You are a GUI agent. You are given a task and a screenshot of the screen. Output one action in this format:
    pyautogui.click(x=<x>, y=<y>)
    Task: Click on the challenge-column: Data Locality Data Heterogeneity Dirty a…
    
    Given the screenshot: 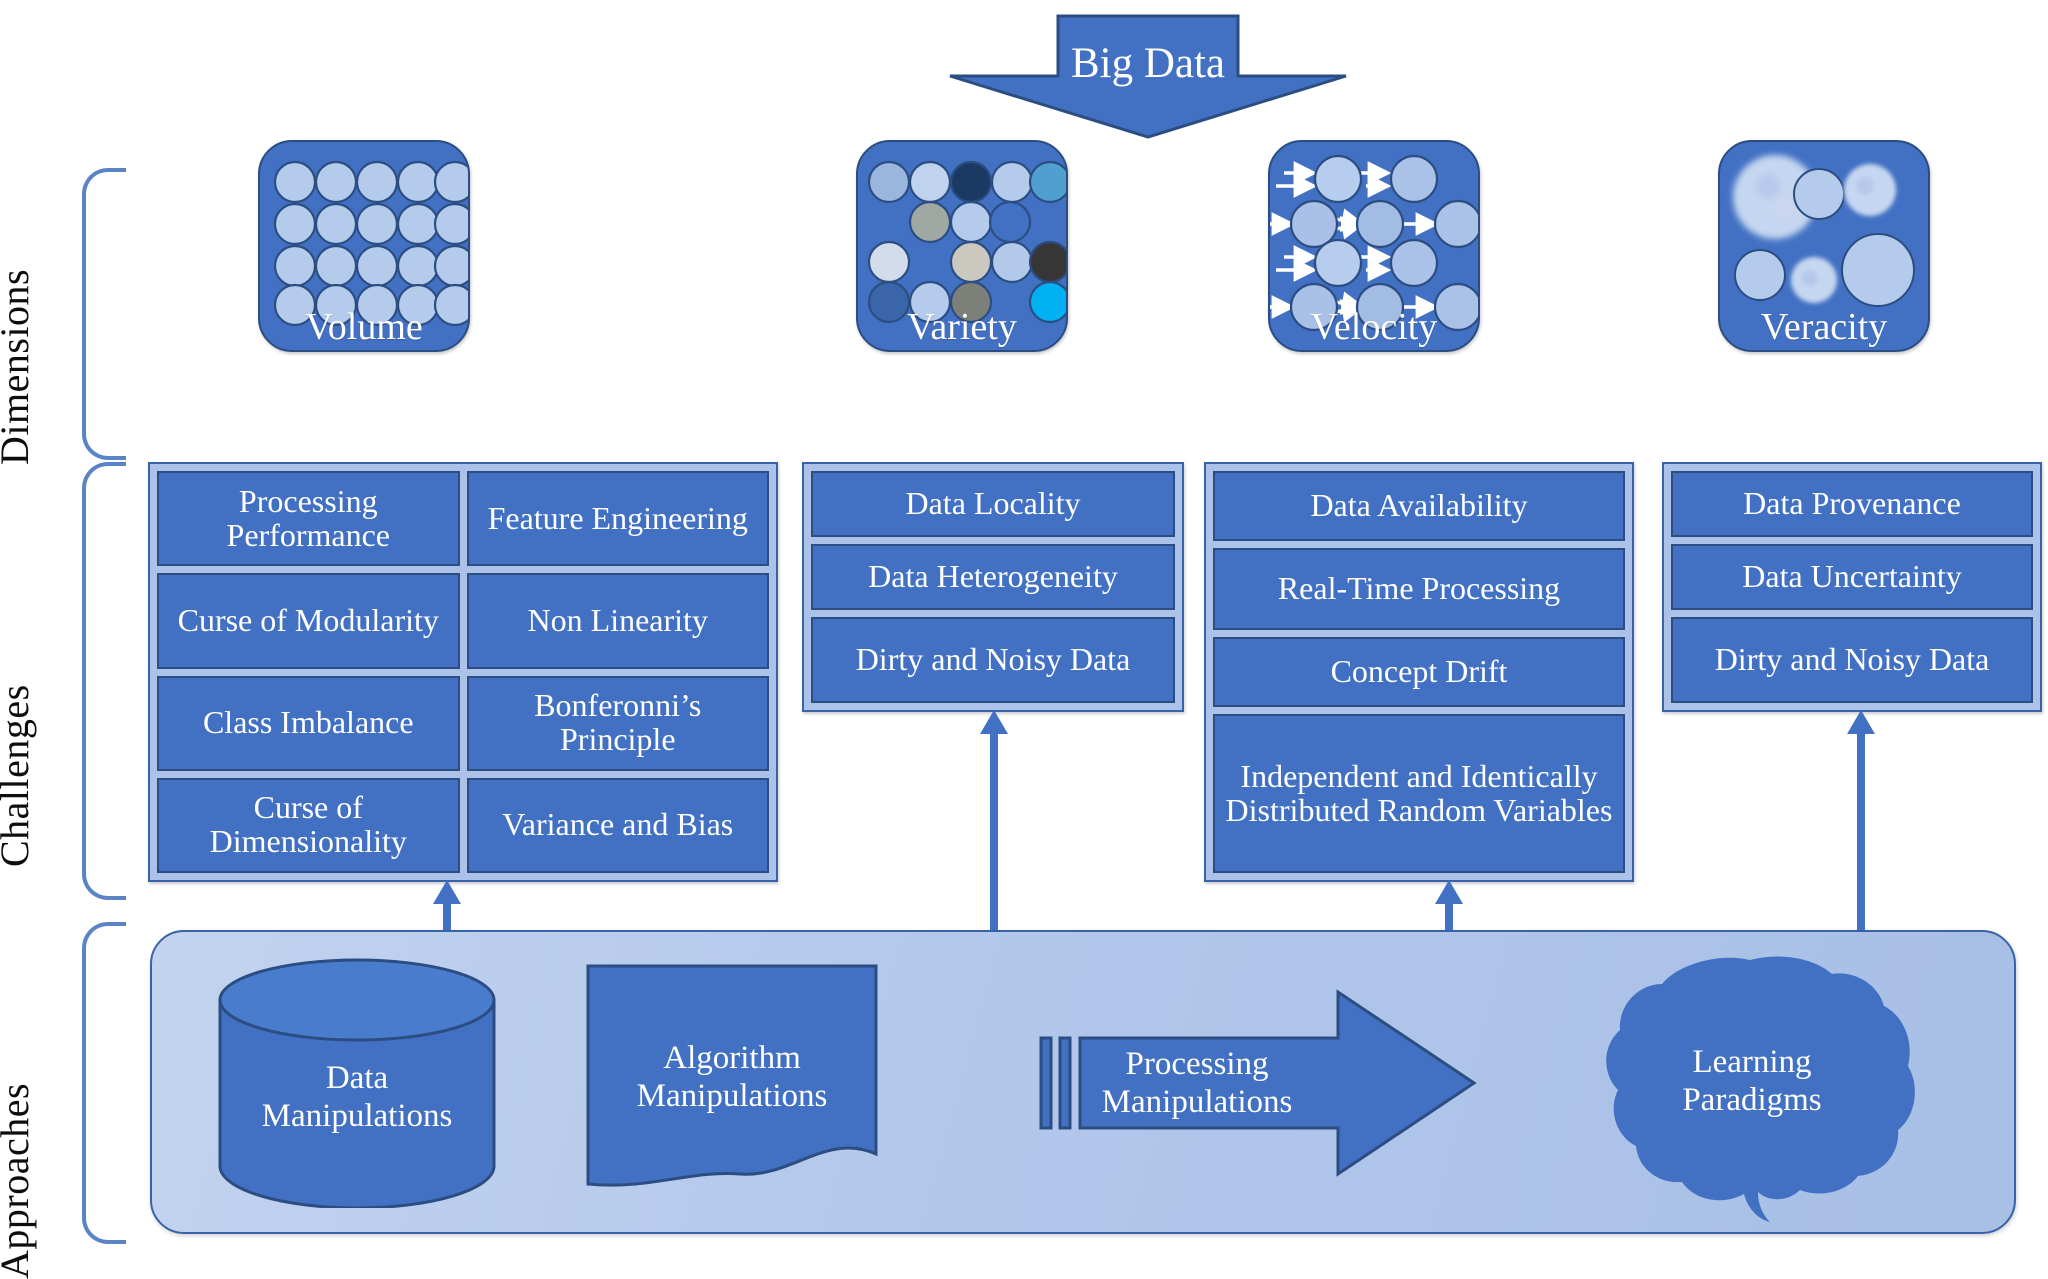 What is the action you would take?
    pyautogui.click(x=993, y=587)
    